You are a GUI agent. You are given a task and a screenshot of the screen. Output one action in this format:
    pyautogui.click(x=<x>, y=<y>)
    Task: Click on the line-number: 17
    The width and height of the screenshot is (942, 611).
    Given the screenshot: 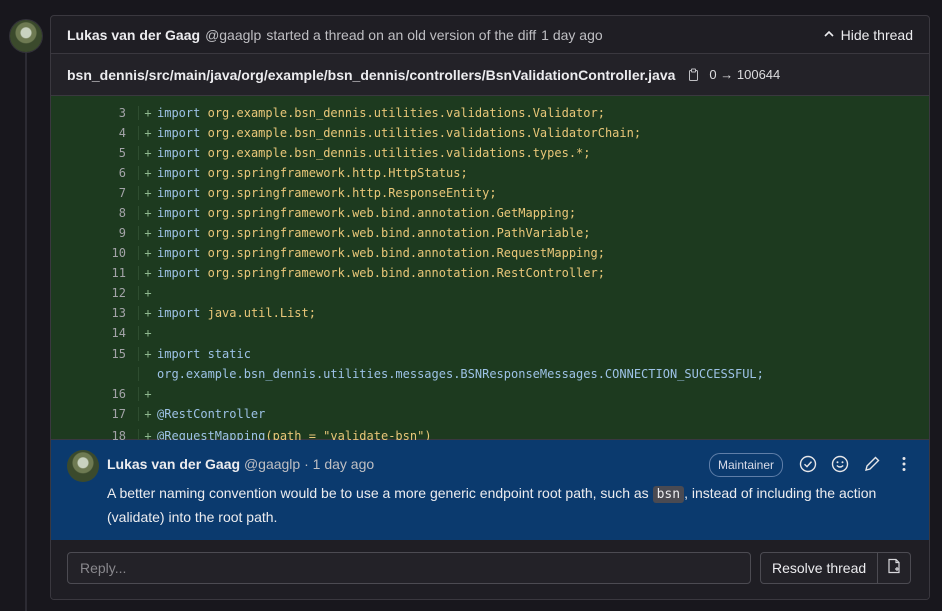 What is the action you would take?
    pyautogui.click(x=95, y=414)
    